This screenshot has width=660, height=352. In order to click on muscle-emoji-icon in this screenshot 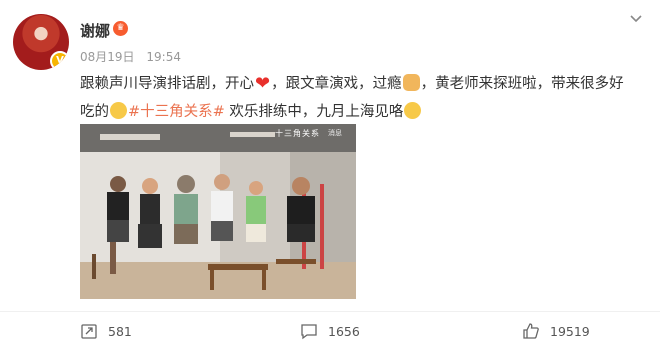, I will do `click(411, 82)`.